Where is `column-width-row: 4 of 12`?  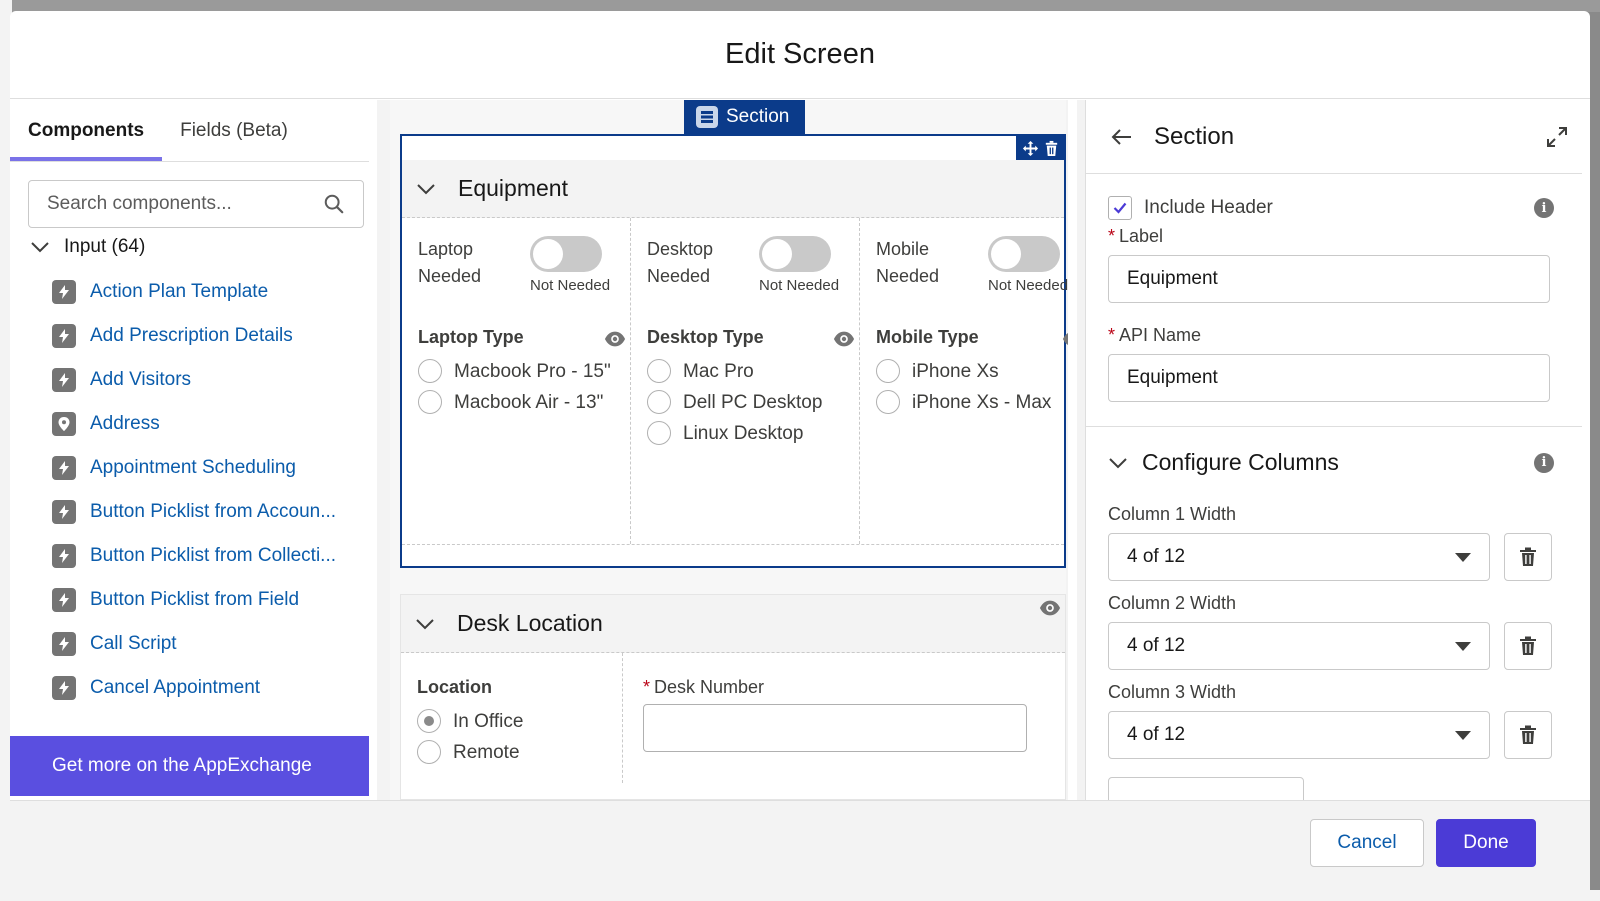 column-width-row: 4 of 12 is located at coordinates (1331, 735).